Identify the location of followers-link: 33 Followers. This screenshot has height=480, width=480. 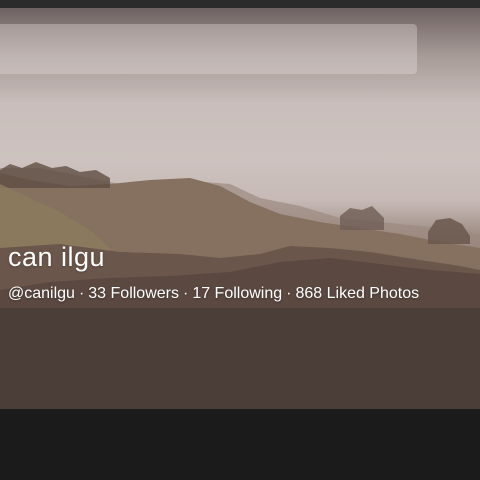
(133, 293).